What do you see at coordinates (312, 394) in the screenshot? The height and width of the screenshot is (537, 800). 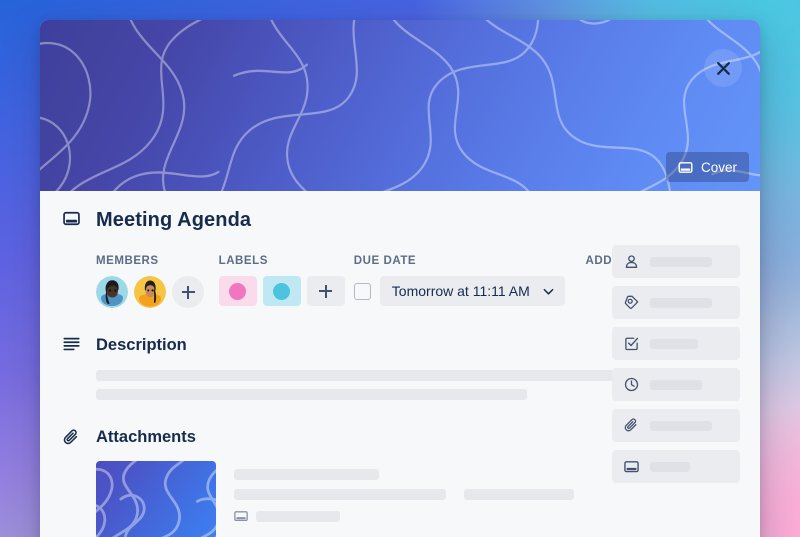 I see `description-ghost-line` at bounding box center [312, 394].